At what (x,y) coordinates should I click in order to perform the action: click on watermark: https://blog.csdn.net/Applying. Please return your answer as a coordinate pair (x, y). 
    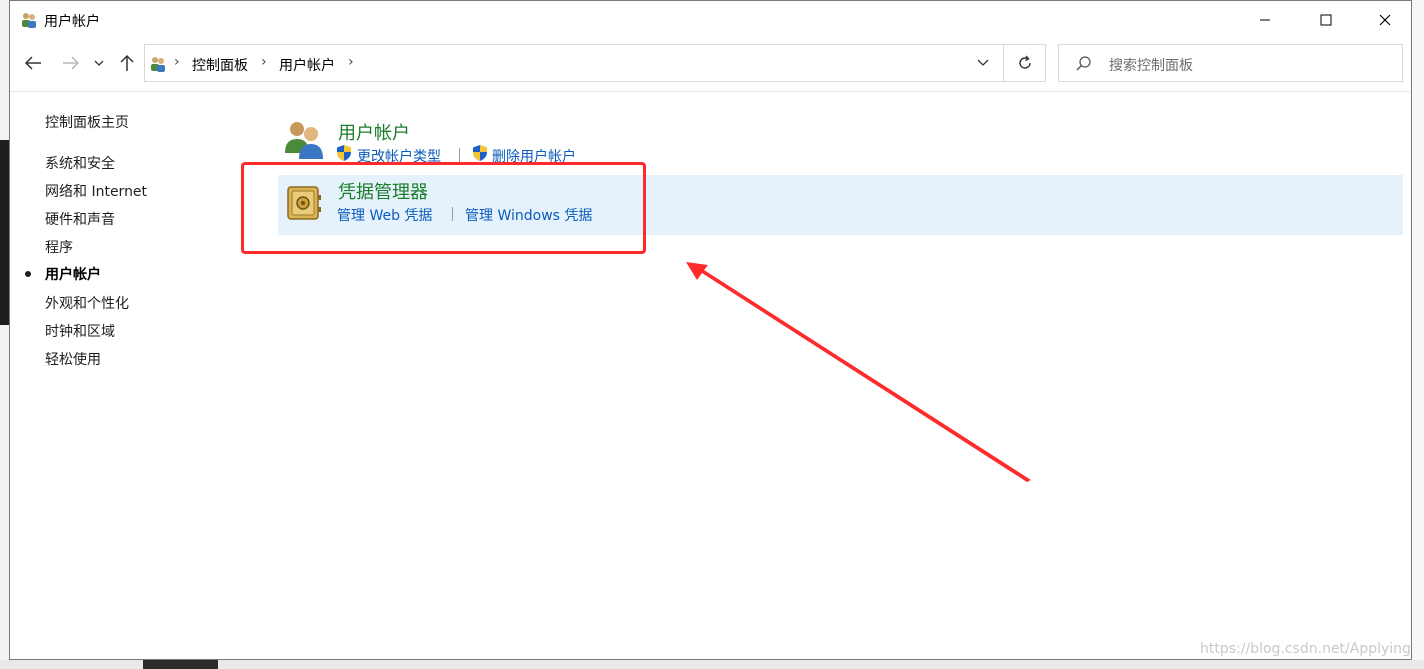
    Looking at the image, I should click on (1305, 649).